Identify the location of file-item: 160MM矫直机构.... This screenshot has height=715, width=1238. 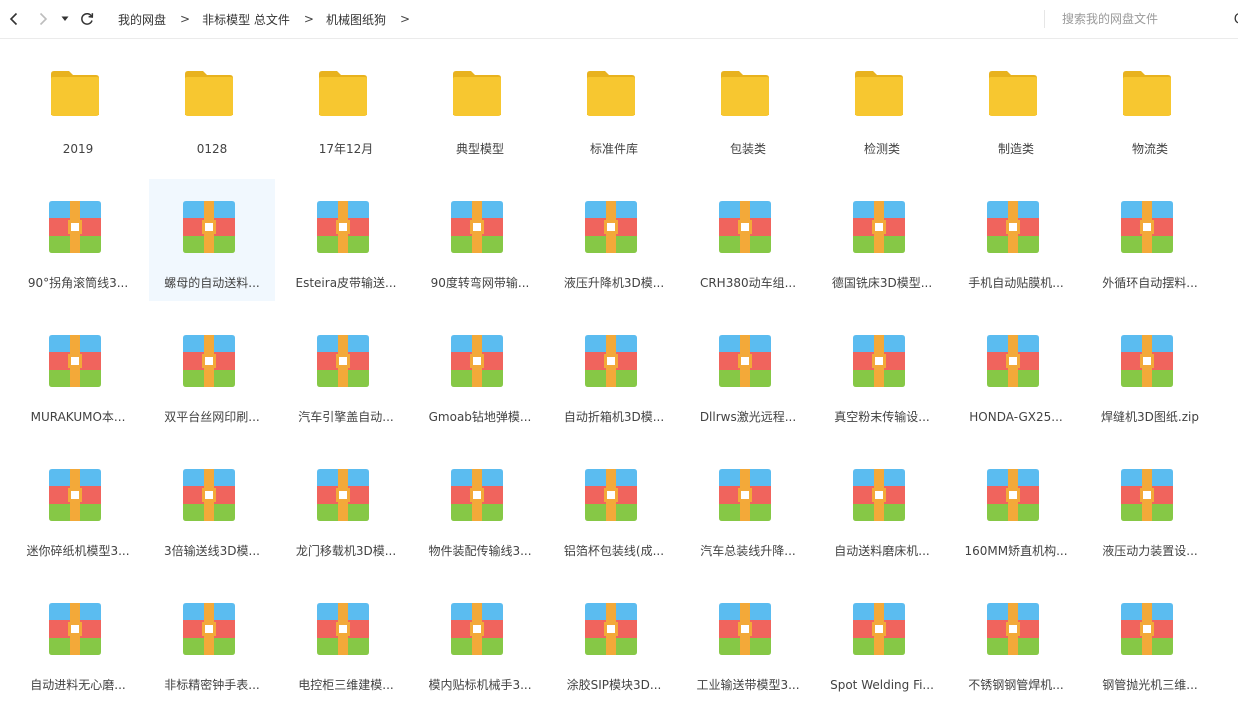
(1012, 514).